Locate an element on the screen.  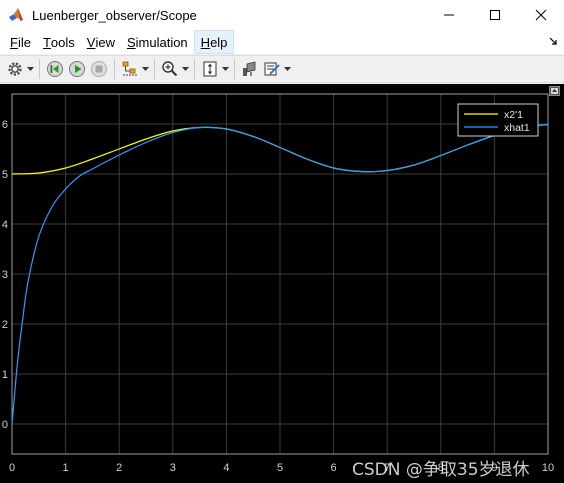
style-icon is located at coordinates (272, 69).